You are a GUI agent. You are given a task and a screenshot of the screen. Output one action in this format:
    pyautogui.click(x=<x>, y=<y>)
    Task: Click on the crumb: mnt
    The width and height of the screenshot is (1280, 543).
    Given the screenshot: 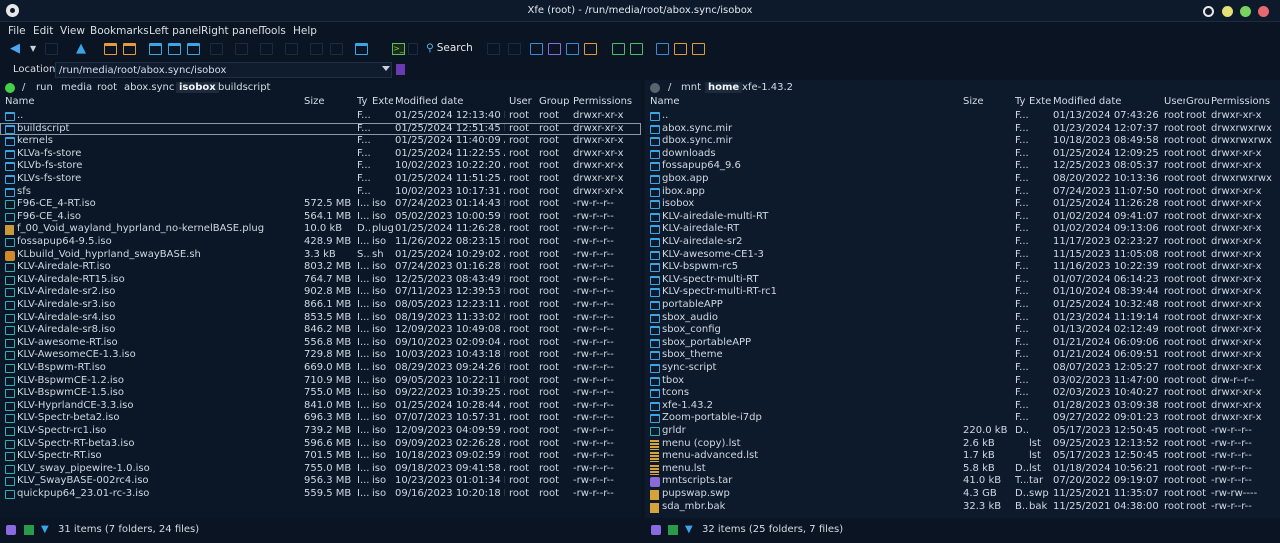 What is the action you would take?
    pyautogui.click(x=691, y=87)
    